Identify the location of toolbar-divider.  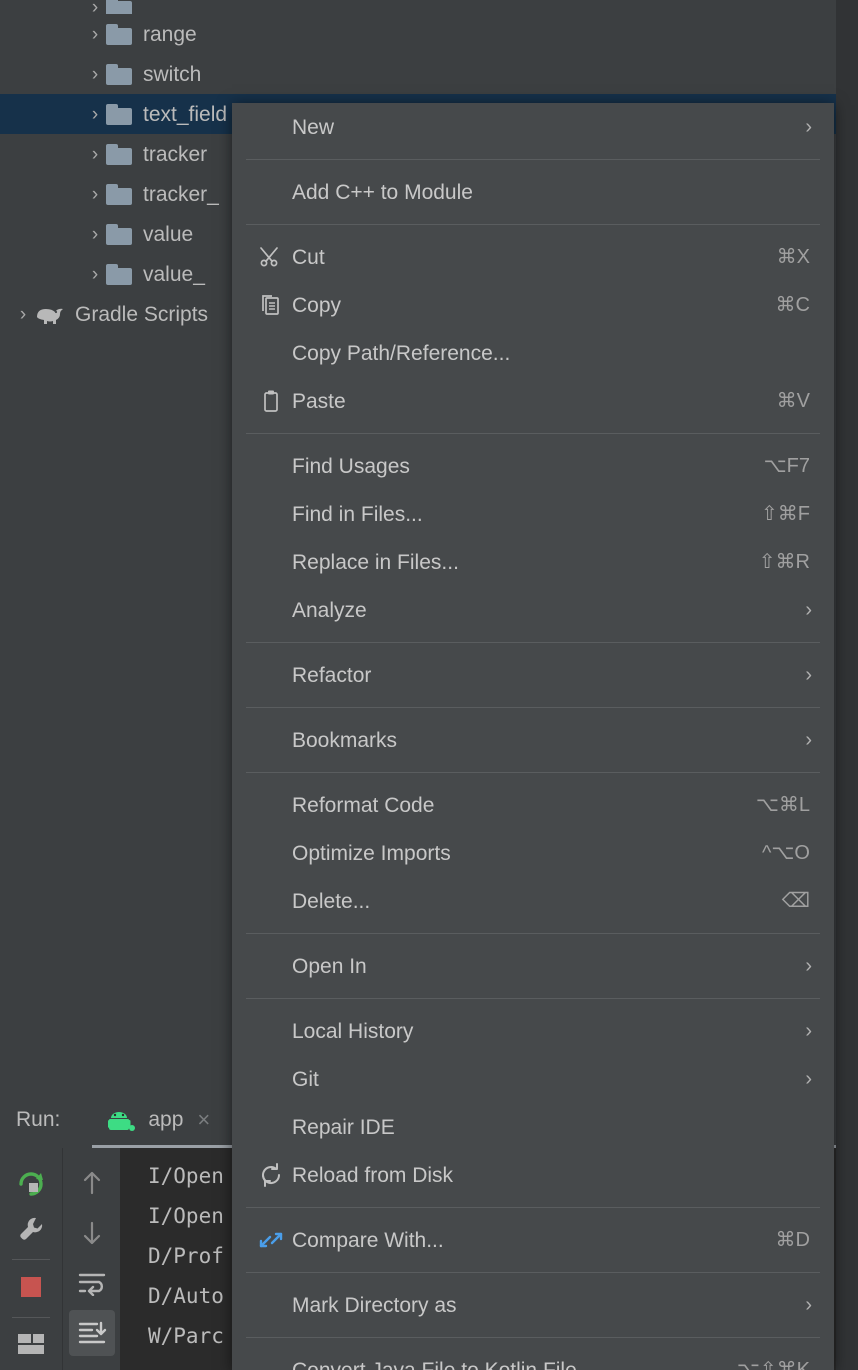
(31, 1317).